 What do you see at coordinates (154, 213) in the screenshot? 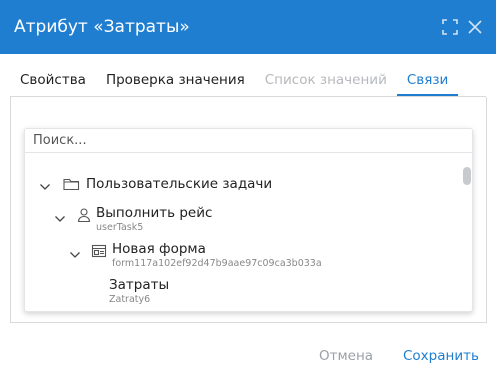
I see `tree-node-label: Выполнить рейс` at bounding box center [154, 213].